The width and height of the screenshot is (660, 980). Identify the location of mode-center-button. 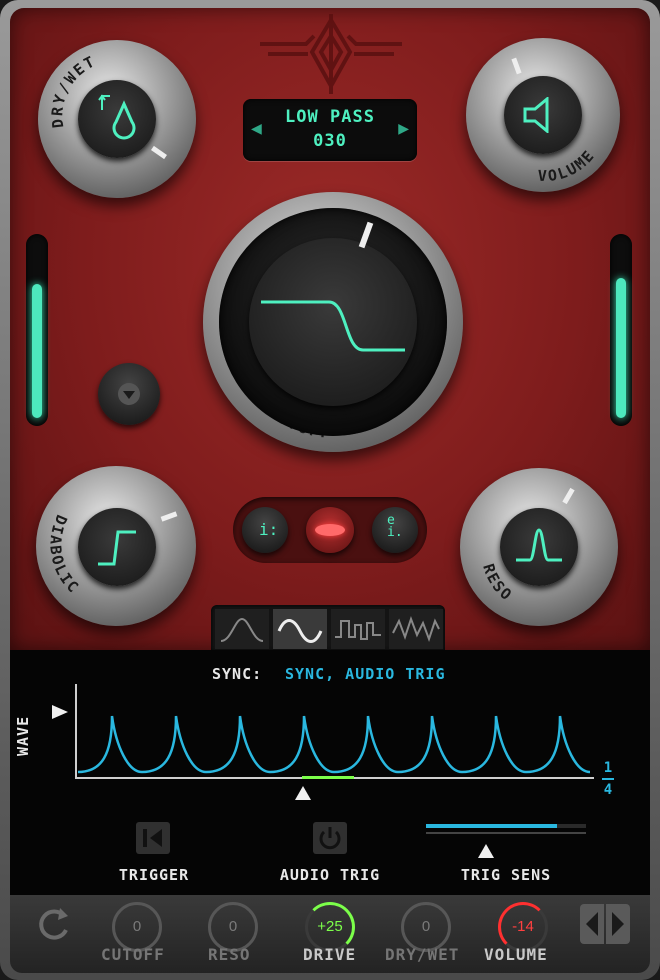
(330, 530).